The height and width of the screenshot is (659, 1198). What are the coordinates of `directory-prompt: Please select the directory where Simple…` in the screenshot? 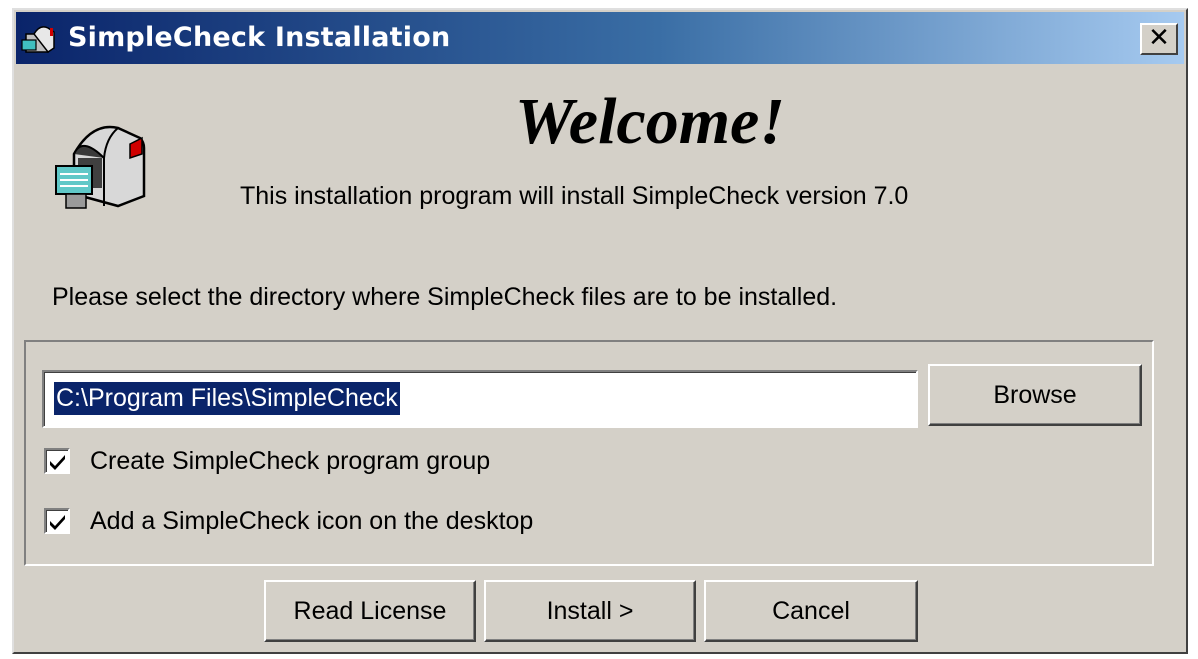 It's located at (445, 297).